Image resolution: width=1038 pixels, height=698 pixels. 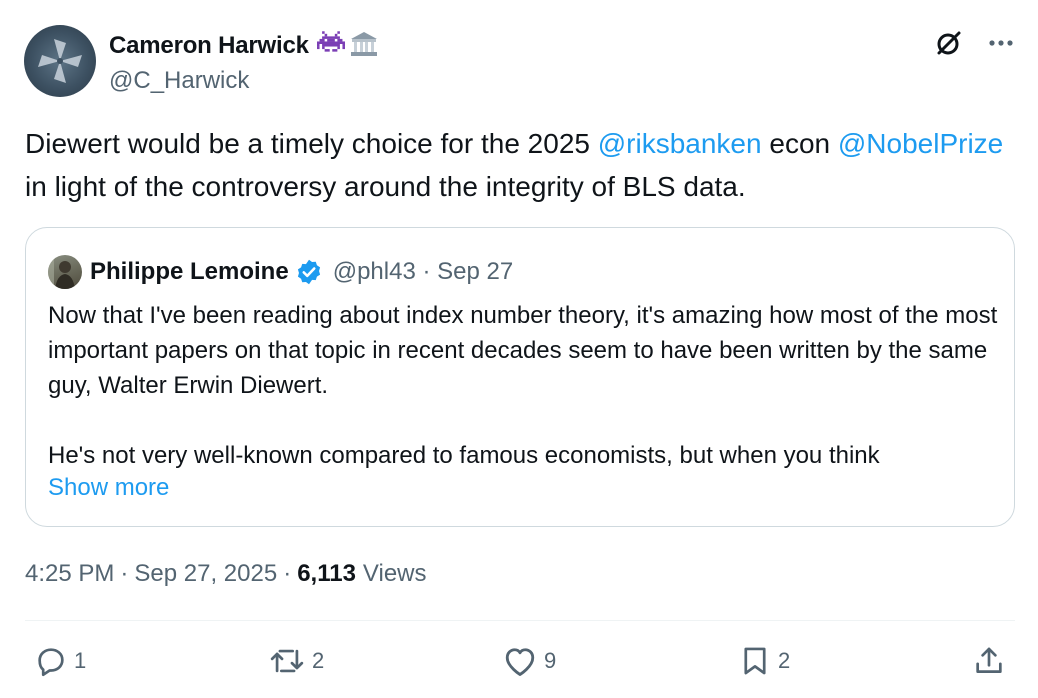 I want to click on verified-badge-icon, so click(x=309, y=272).